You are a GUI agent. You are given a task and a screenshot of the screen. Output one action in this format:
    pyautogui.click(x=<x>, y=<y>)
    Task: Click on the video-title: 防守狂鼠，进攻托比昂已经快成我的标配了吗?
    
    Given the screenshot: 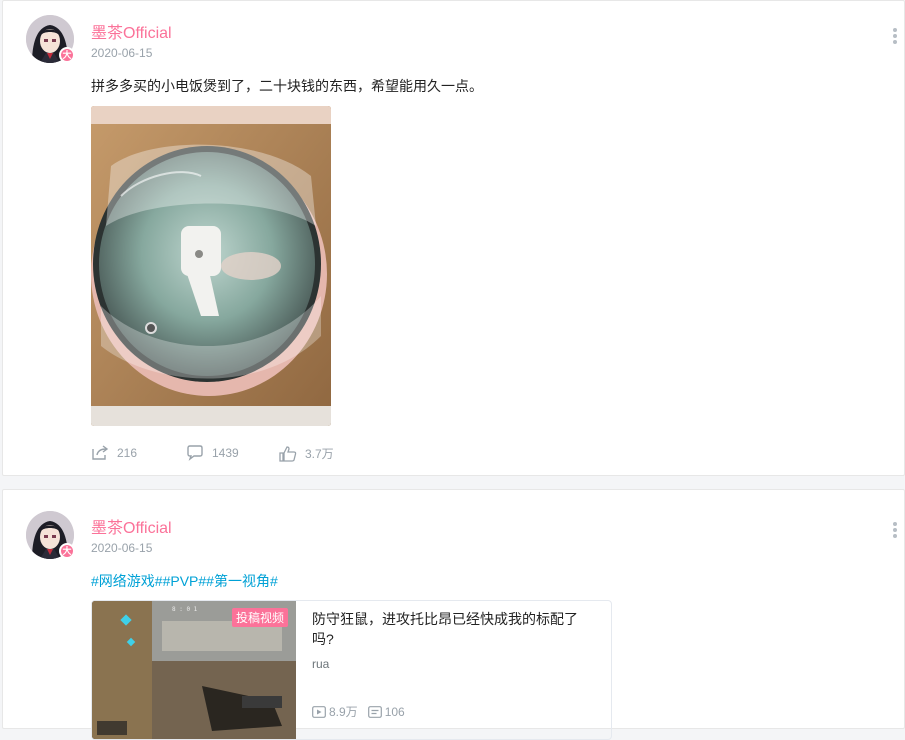 What is the action you would take?
    pyautogui.click(x=454, y=629)
    